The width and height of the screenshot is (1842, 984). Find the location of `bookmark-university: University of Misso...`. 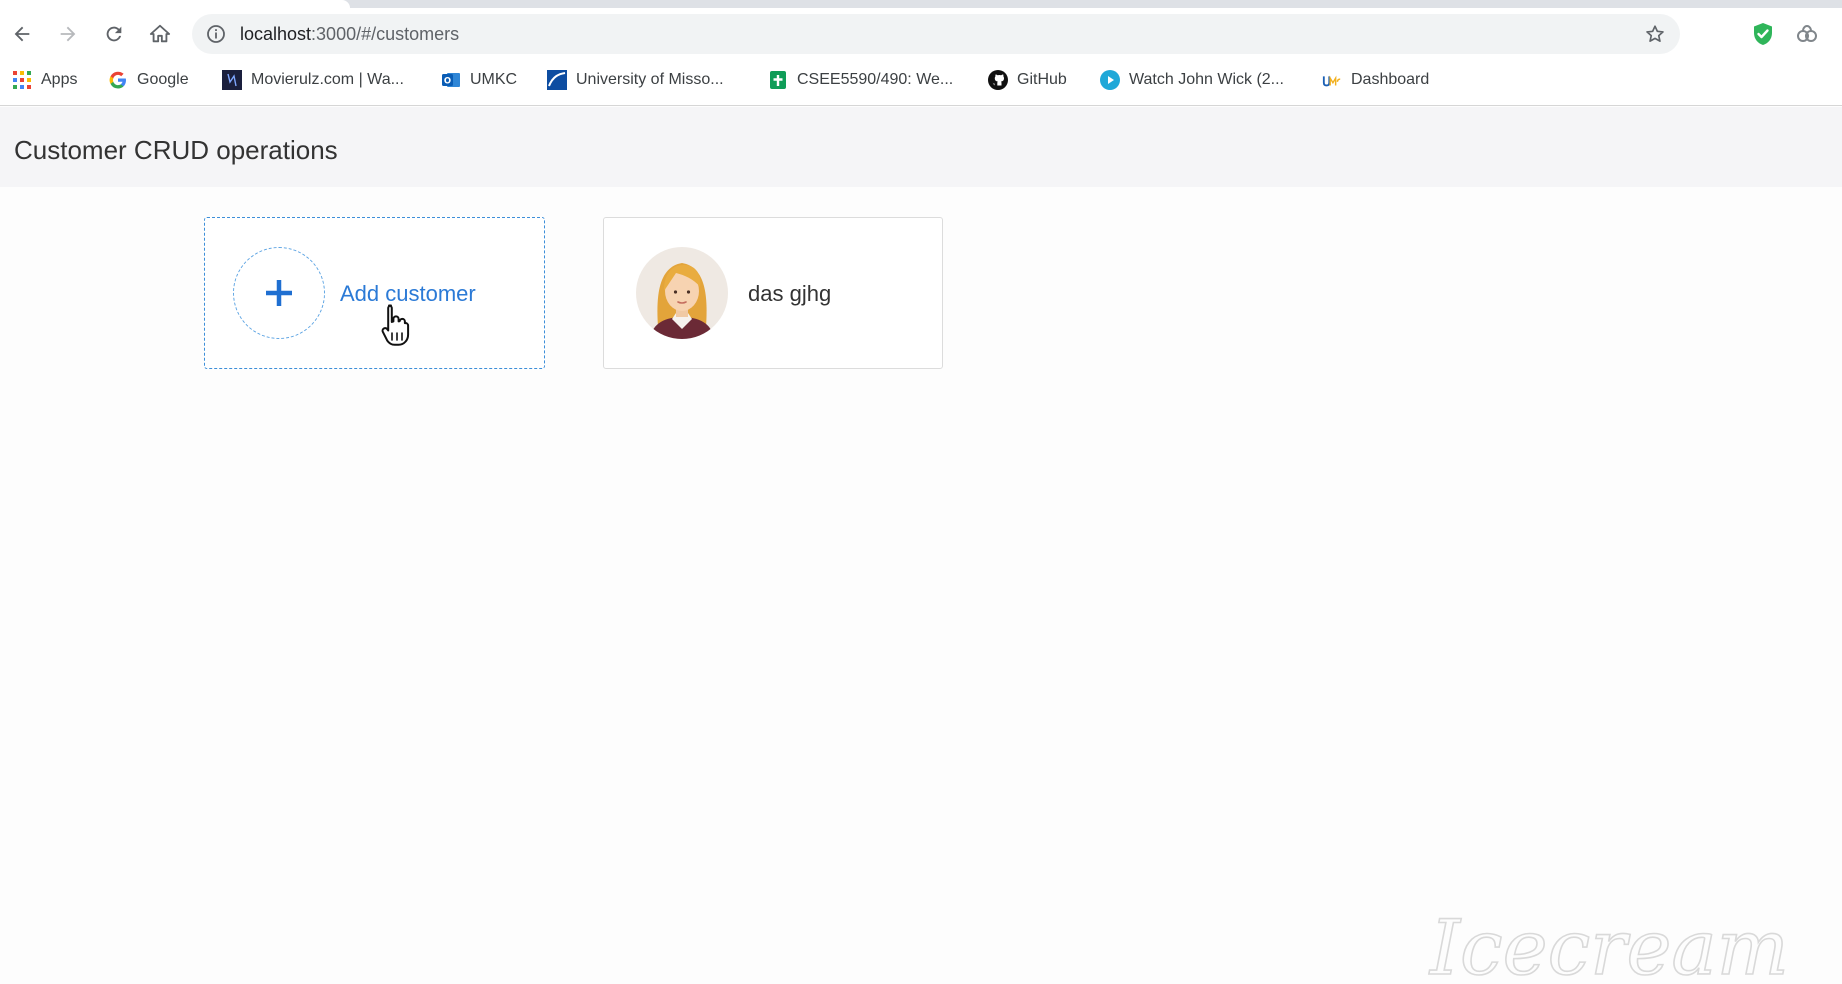

bookmark-university: University of Misso... is located at coordinates (635, 80).